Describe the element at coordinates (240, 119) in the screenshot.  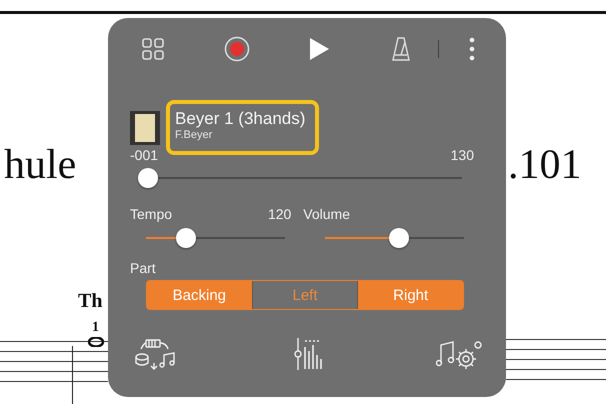
I see `song-title: Beyer 1 (3hands)` at that location.